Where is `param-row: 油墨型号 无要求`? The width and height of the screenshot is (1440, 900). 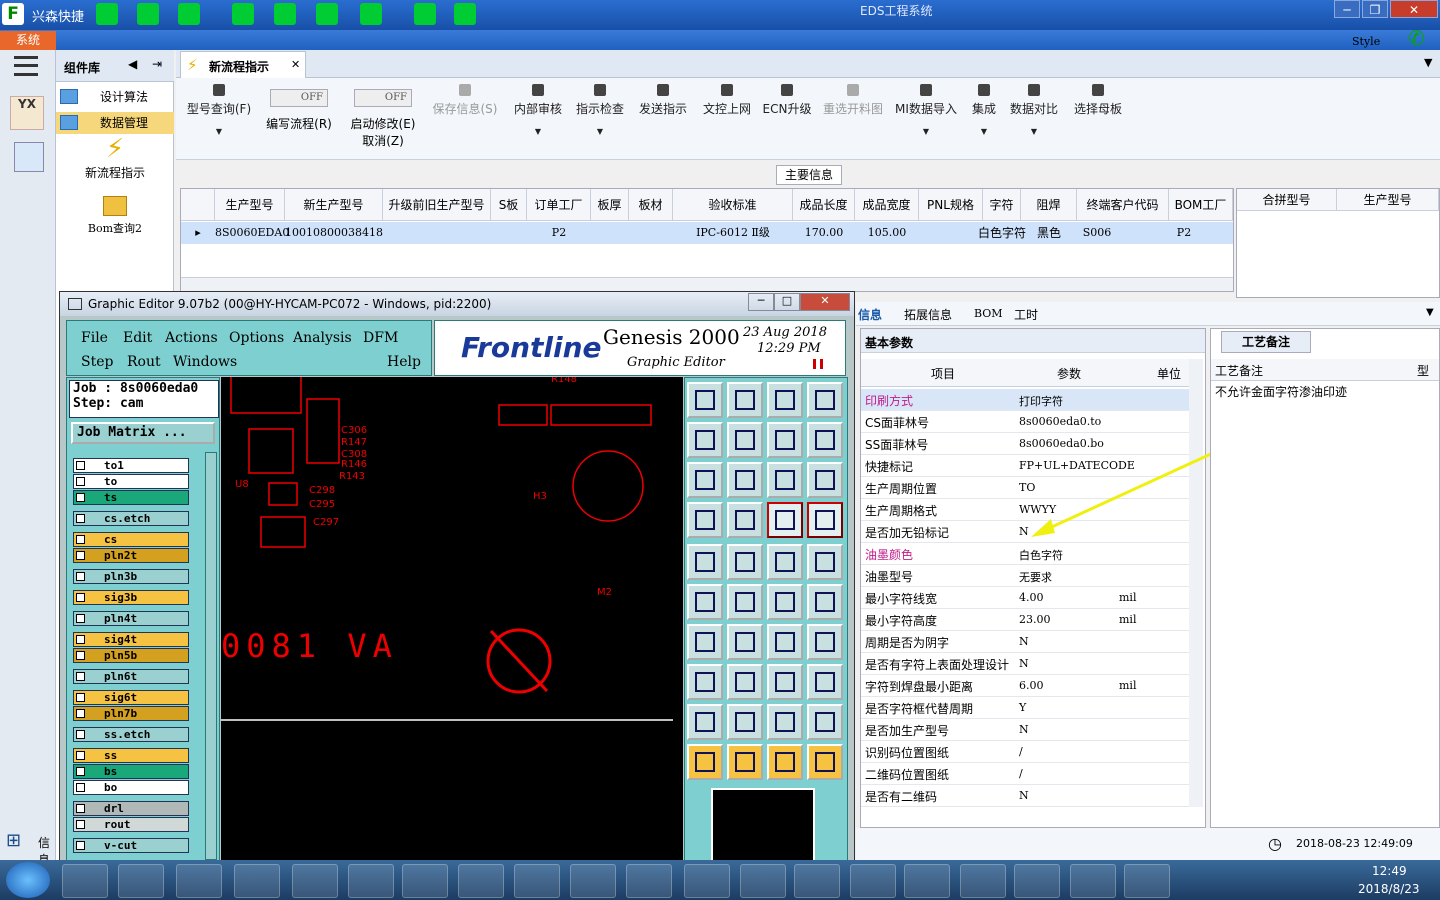
param-row: 油墨型号 无要求 is located at coordinates (1025, 576).